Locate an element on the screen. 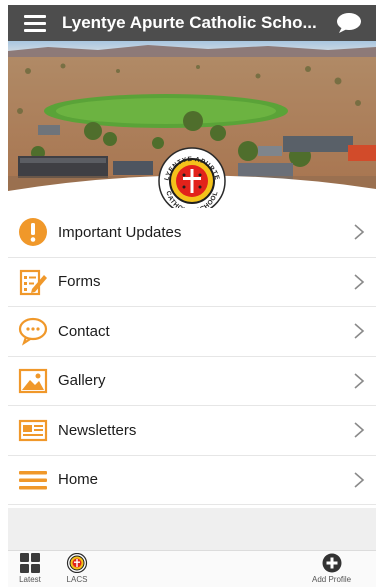 This screenshot has width=377, height=587. school-crest-icon is located at coordinates (77, 563).